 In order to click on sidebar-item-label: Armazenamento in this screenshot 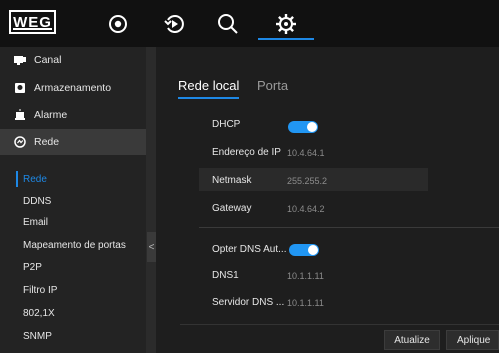, I will do `click(73, 88)`.